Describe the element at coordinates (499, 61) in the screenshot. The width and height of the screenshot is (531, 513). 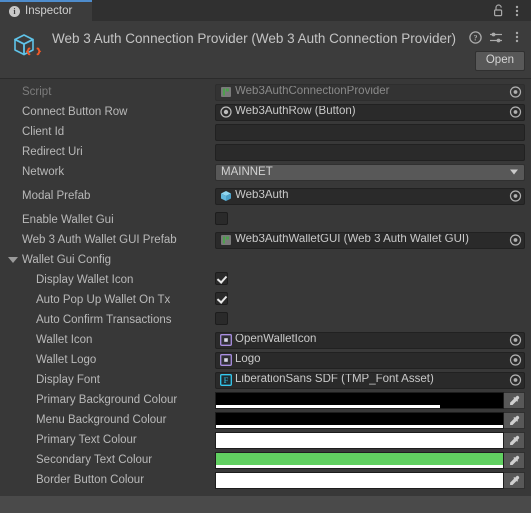
I see `open-button: Open` at that location.